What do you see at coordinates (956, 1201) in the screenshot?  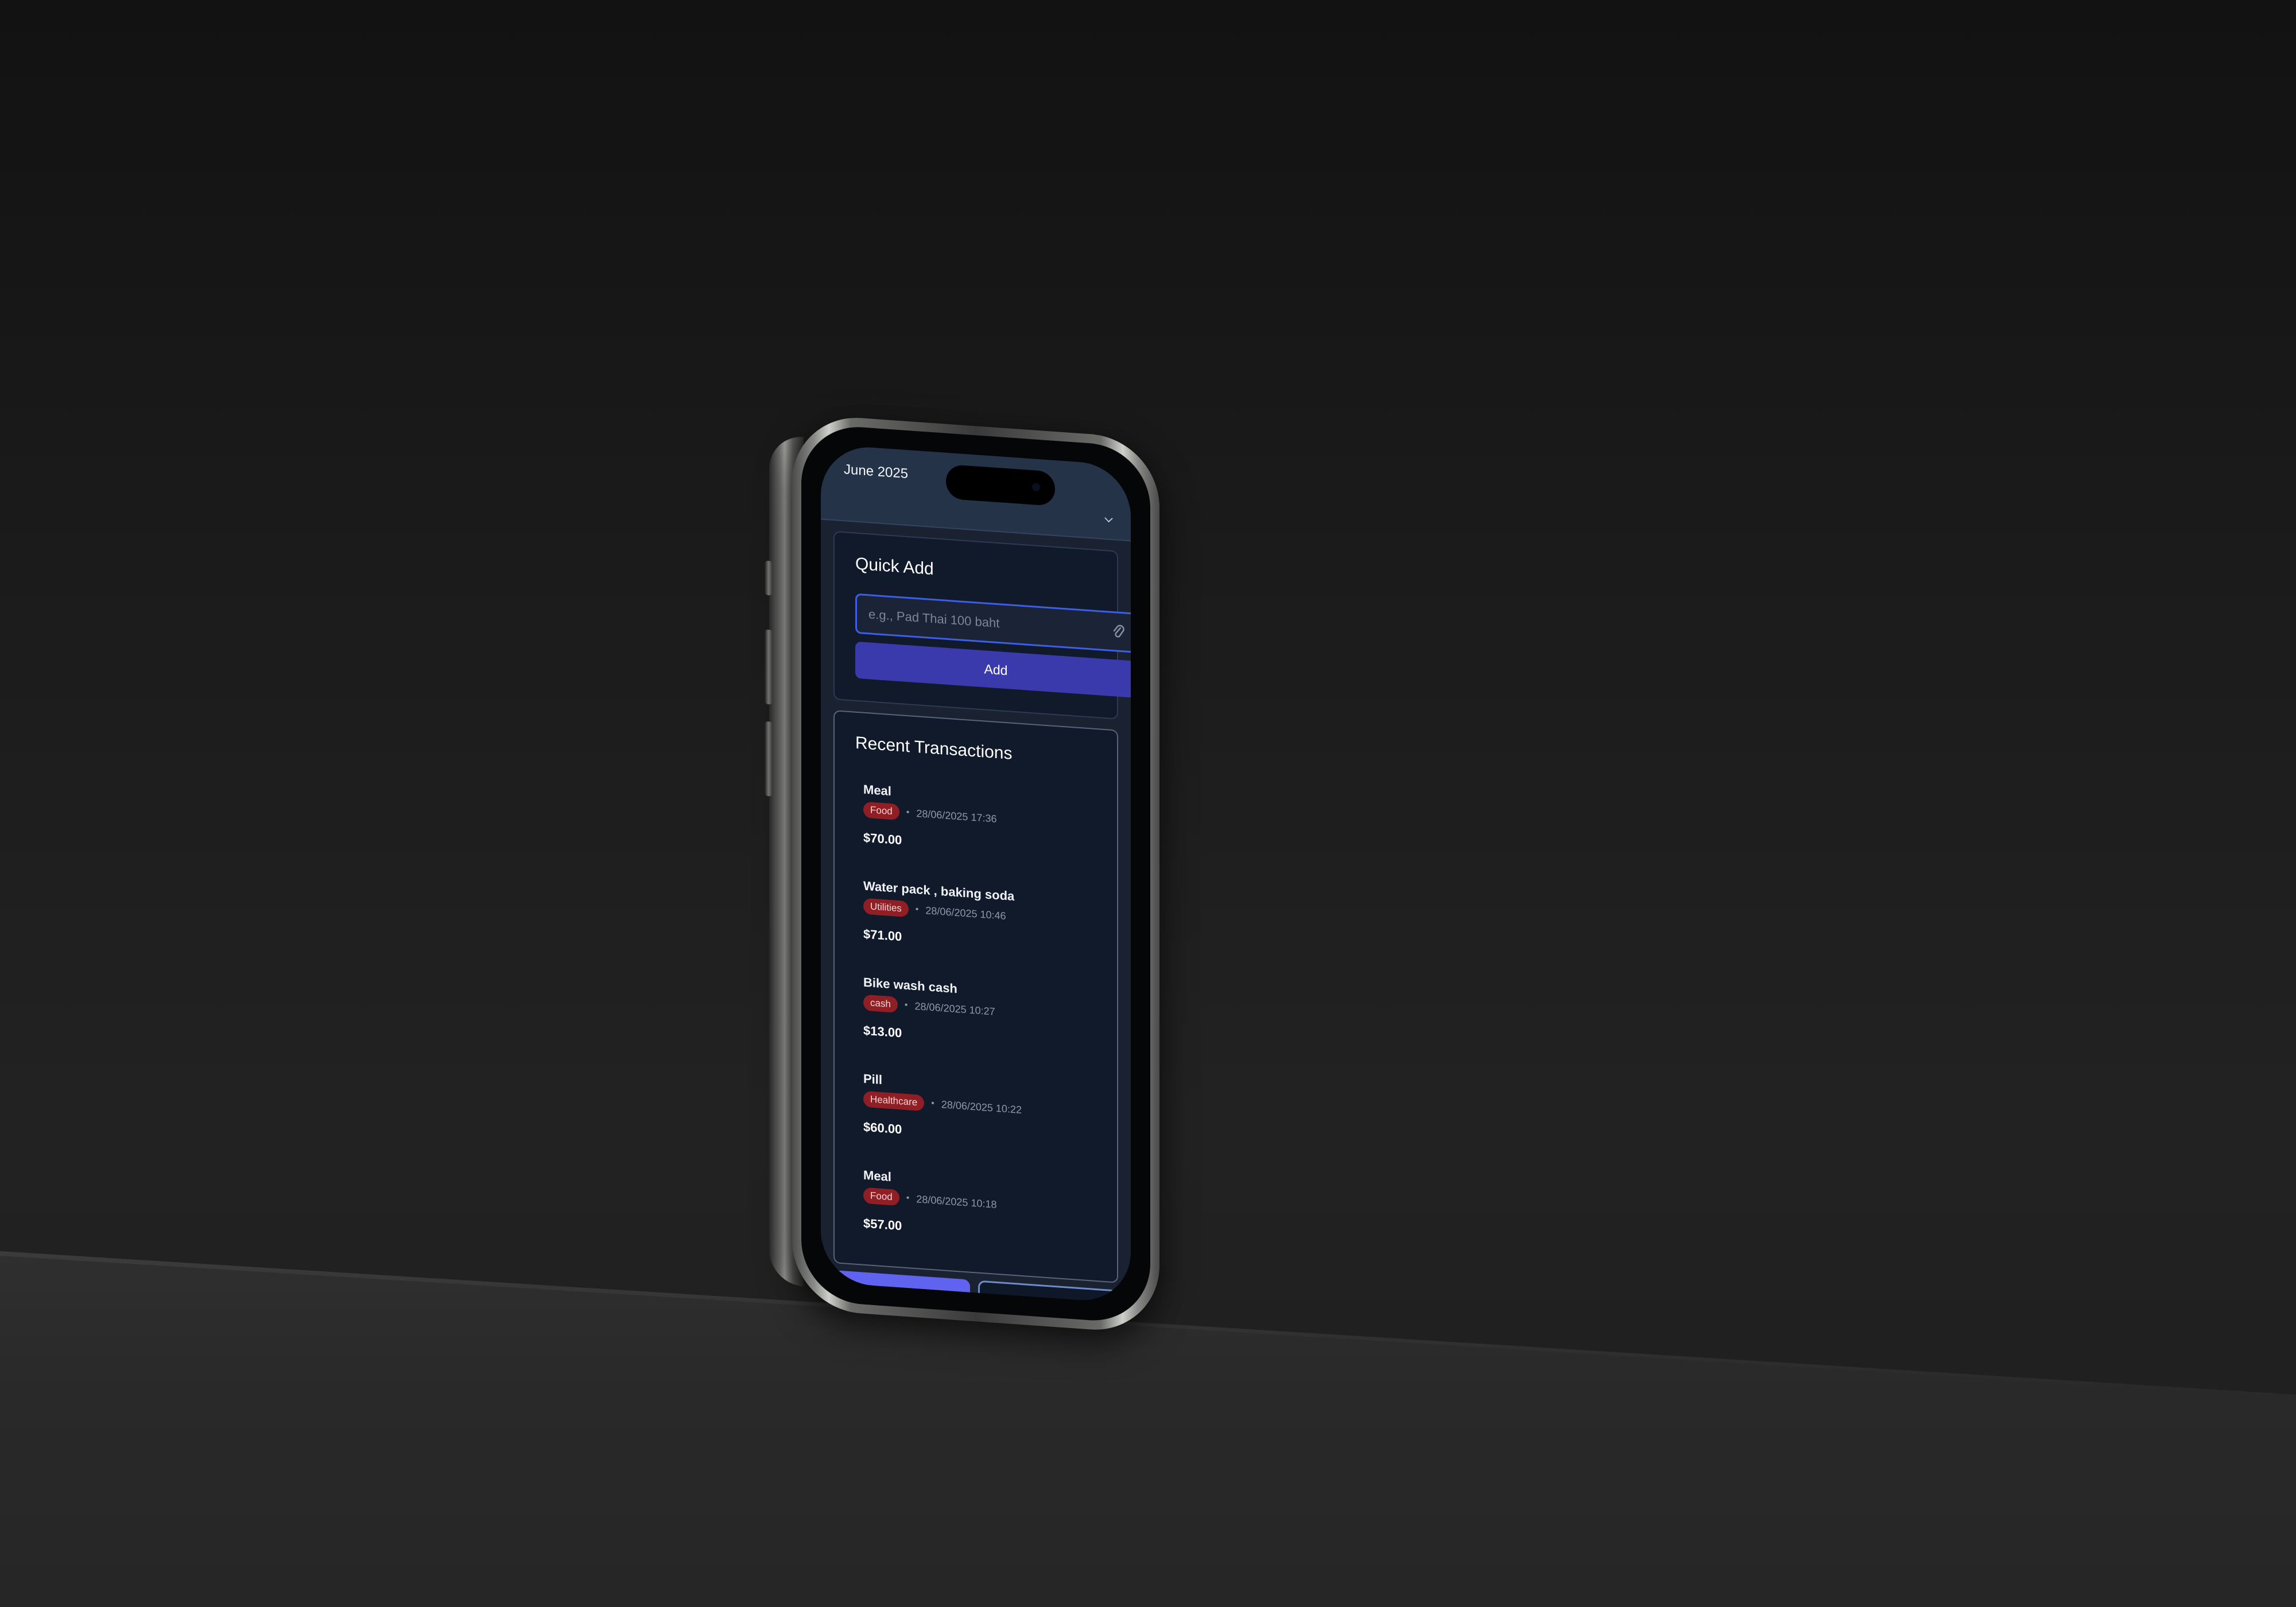 I see `transaction-datetime: 28/06/2025 10:18` at bounding box center [956, 1201].